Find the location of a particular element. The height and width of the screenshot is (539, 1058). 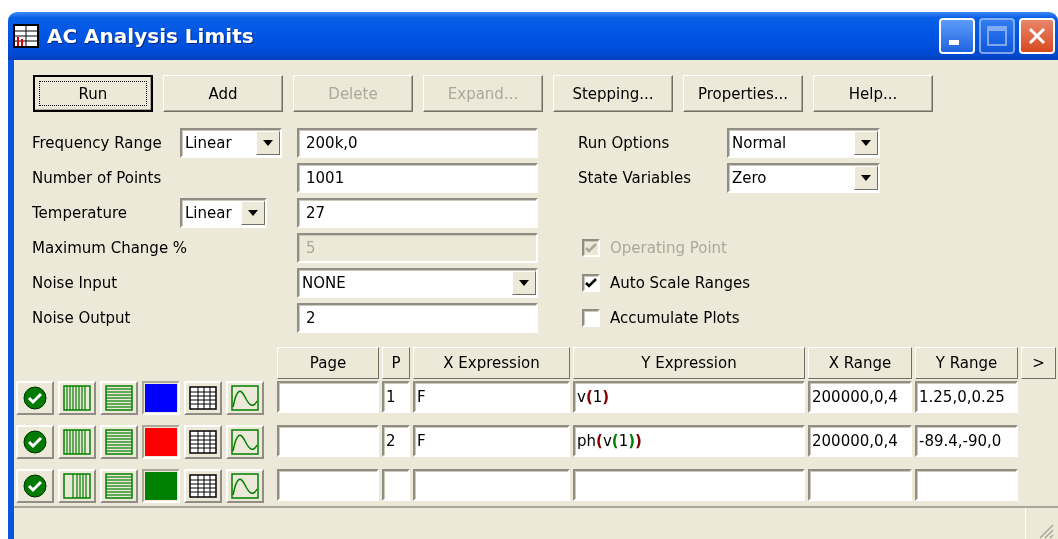

minimize-icon is located at coordinates (954, 42).